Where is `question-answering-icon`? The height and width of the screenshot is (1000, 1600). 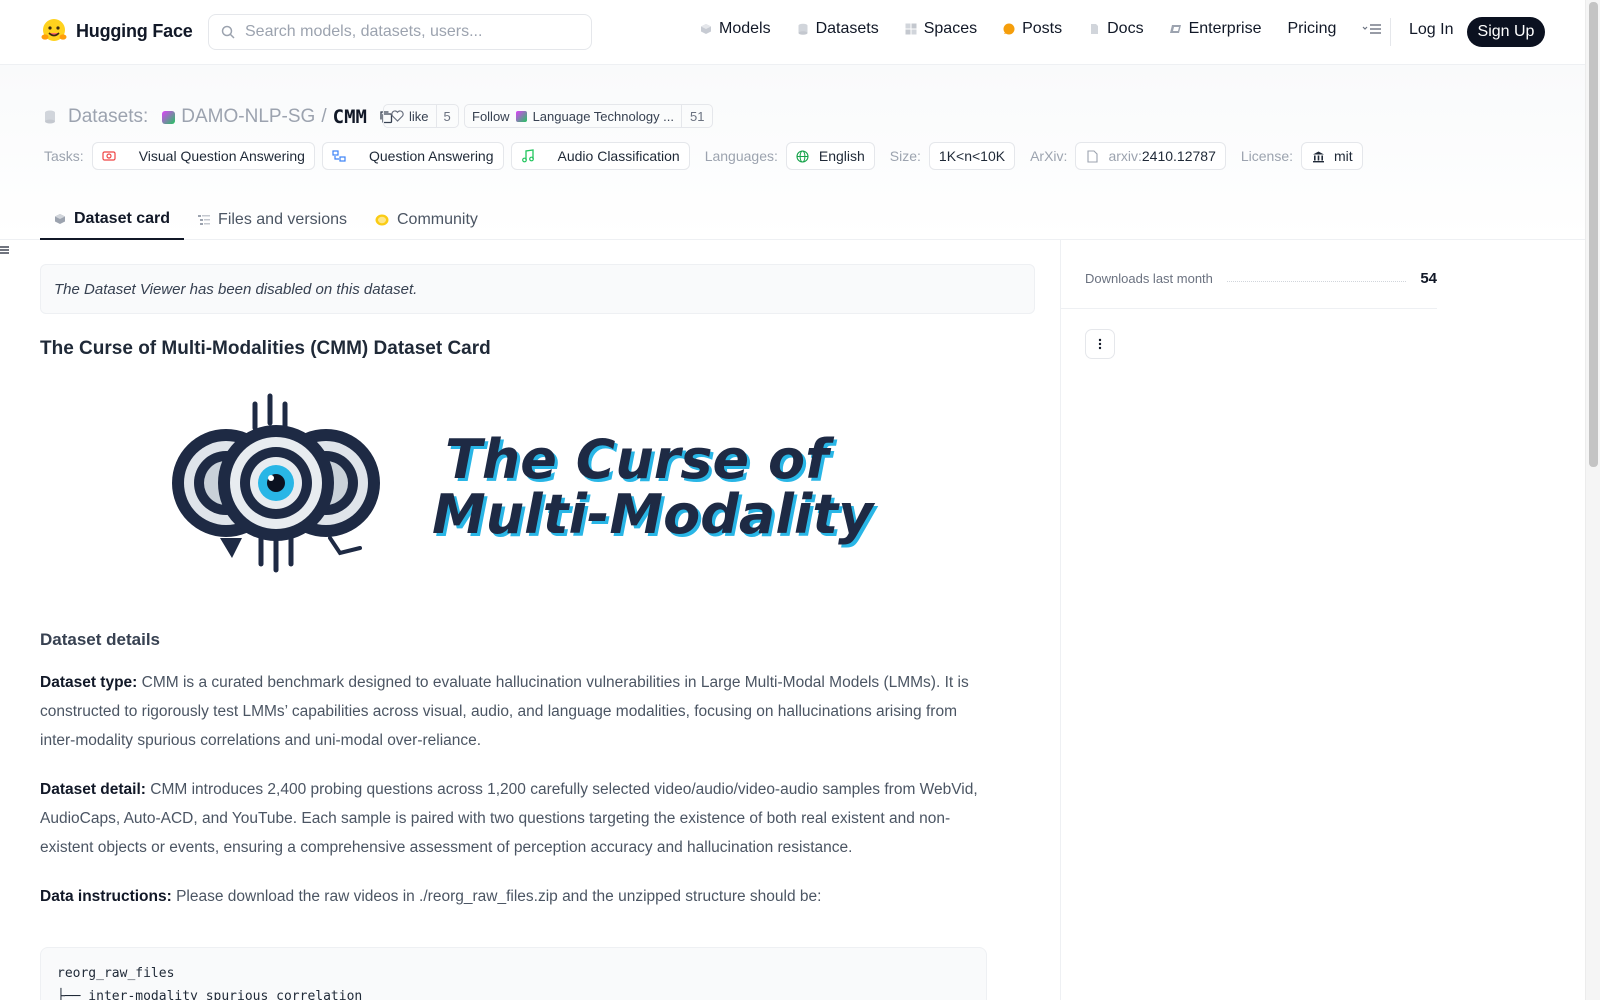
question-answering-icon is located at coordinates (339, 156).